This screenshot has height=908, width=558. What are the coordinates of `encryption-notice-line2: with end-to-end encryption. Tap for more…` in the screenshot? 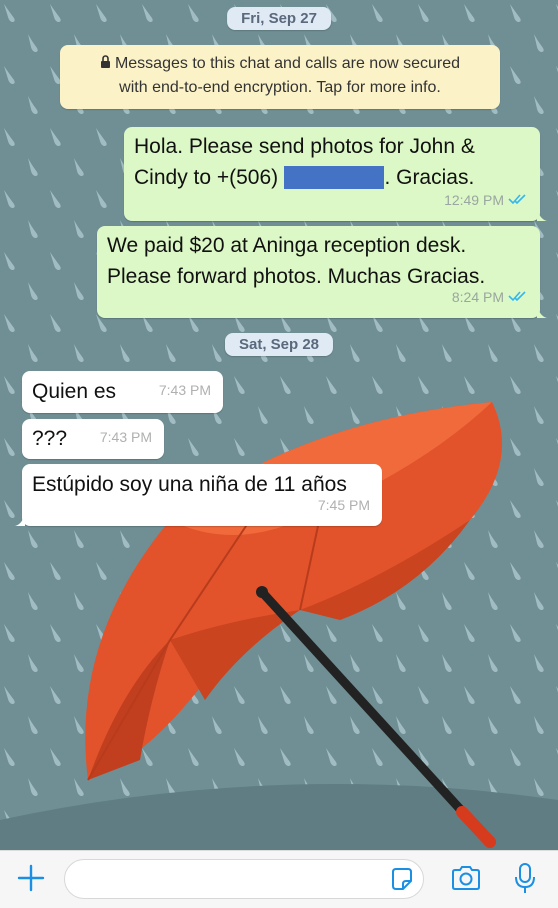 It's located at (280, 88).